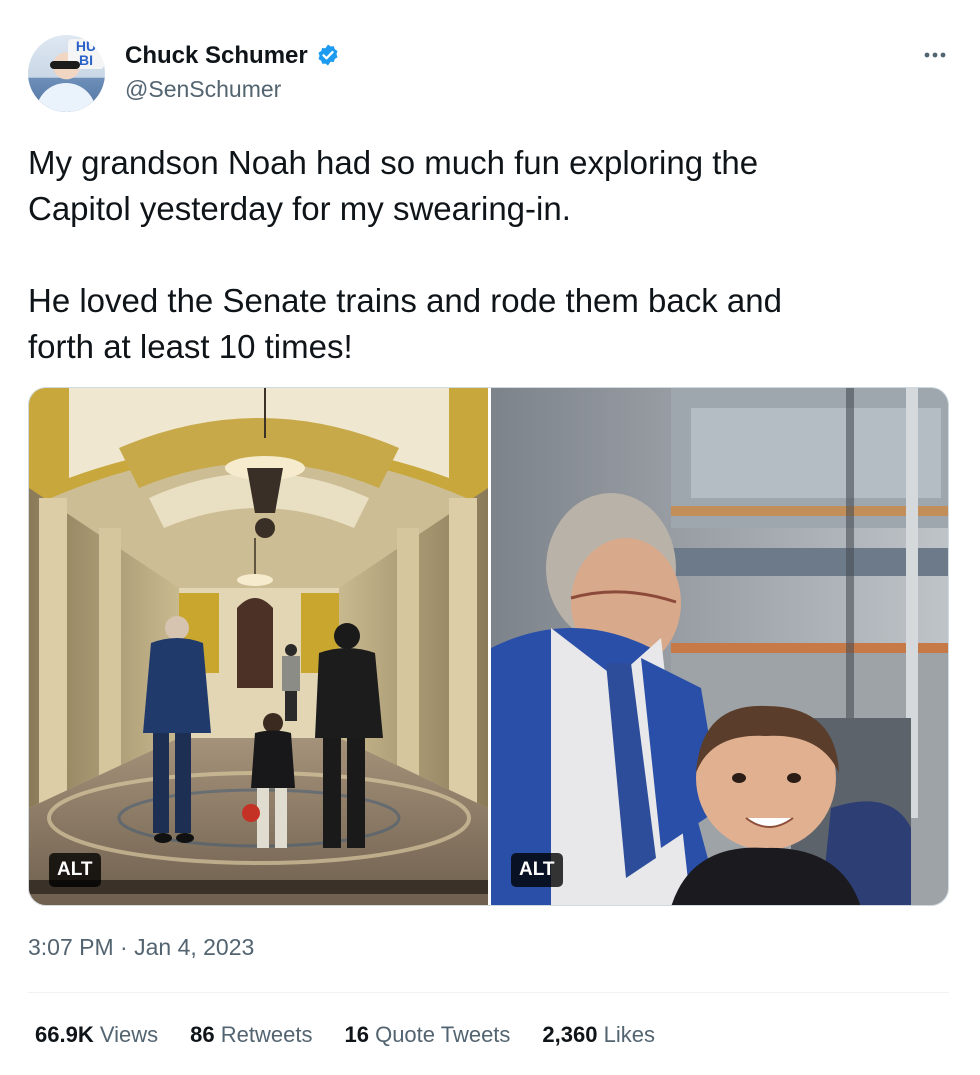  I want to click on stat-likes: 2,360 Likes, so click(598, 1035).